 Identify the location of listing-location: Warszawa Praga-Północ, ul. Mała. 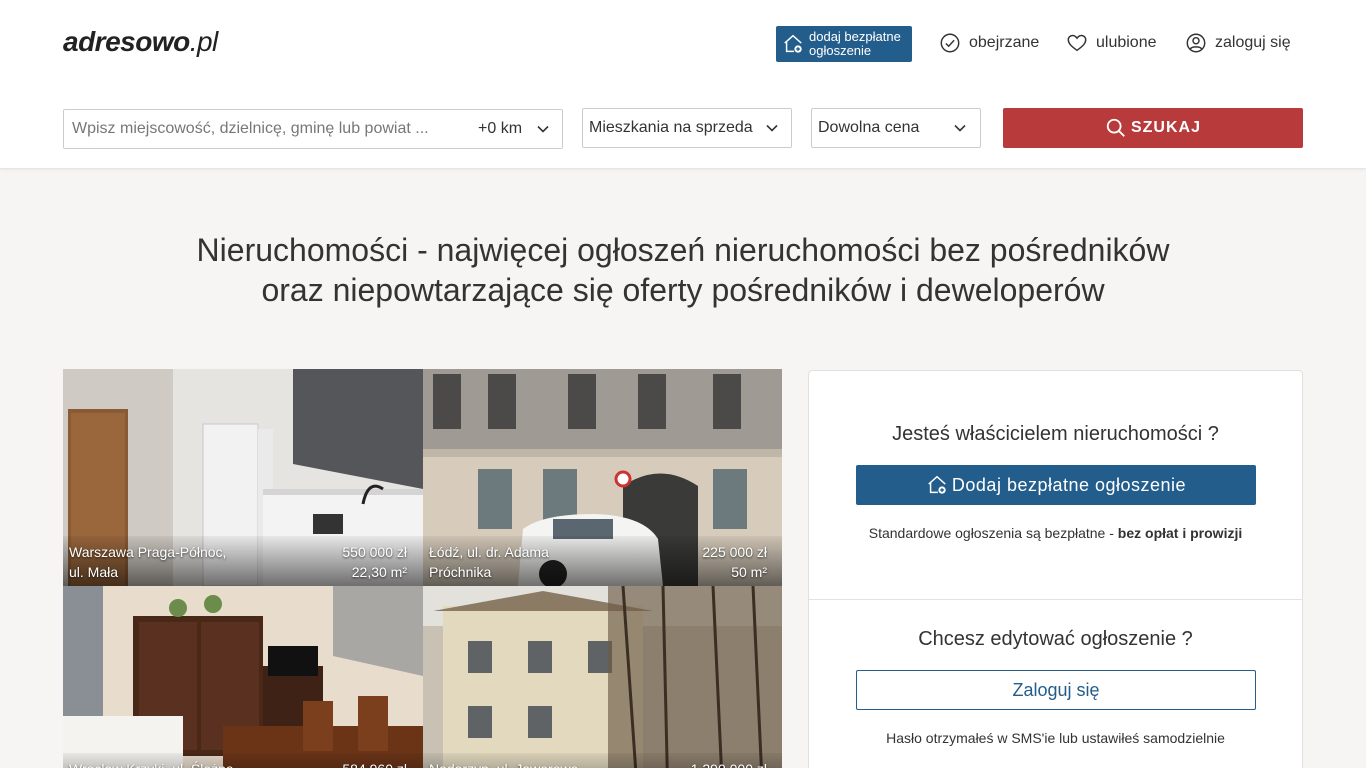
(148, 562).